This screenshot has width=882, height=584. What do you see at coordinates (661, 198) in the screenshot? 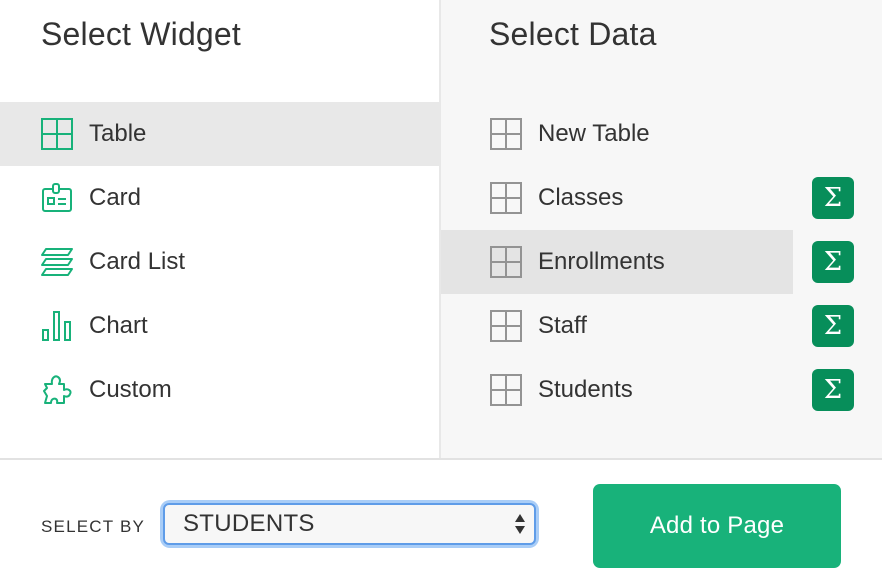
I see `data-item-classes: Classes Σ` at bounding box center [661, 198].